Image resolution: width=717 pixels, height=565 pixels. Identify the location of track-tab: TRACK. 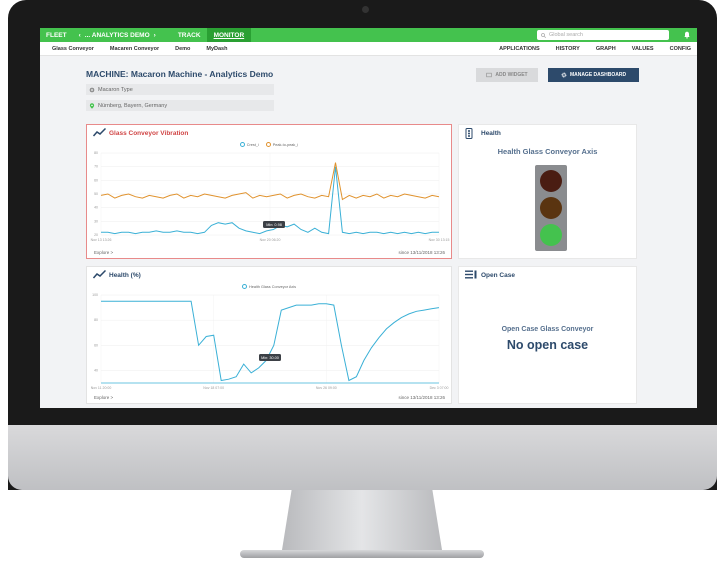
(189, 35).